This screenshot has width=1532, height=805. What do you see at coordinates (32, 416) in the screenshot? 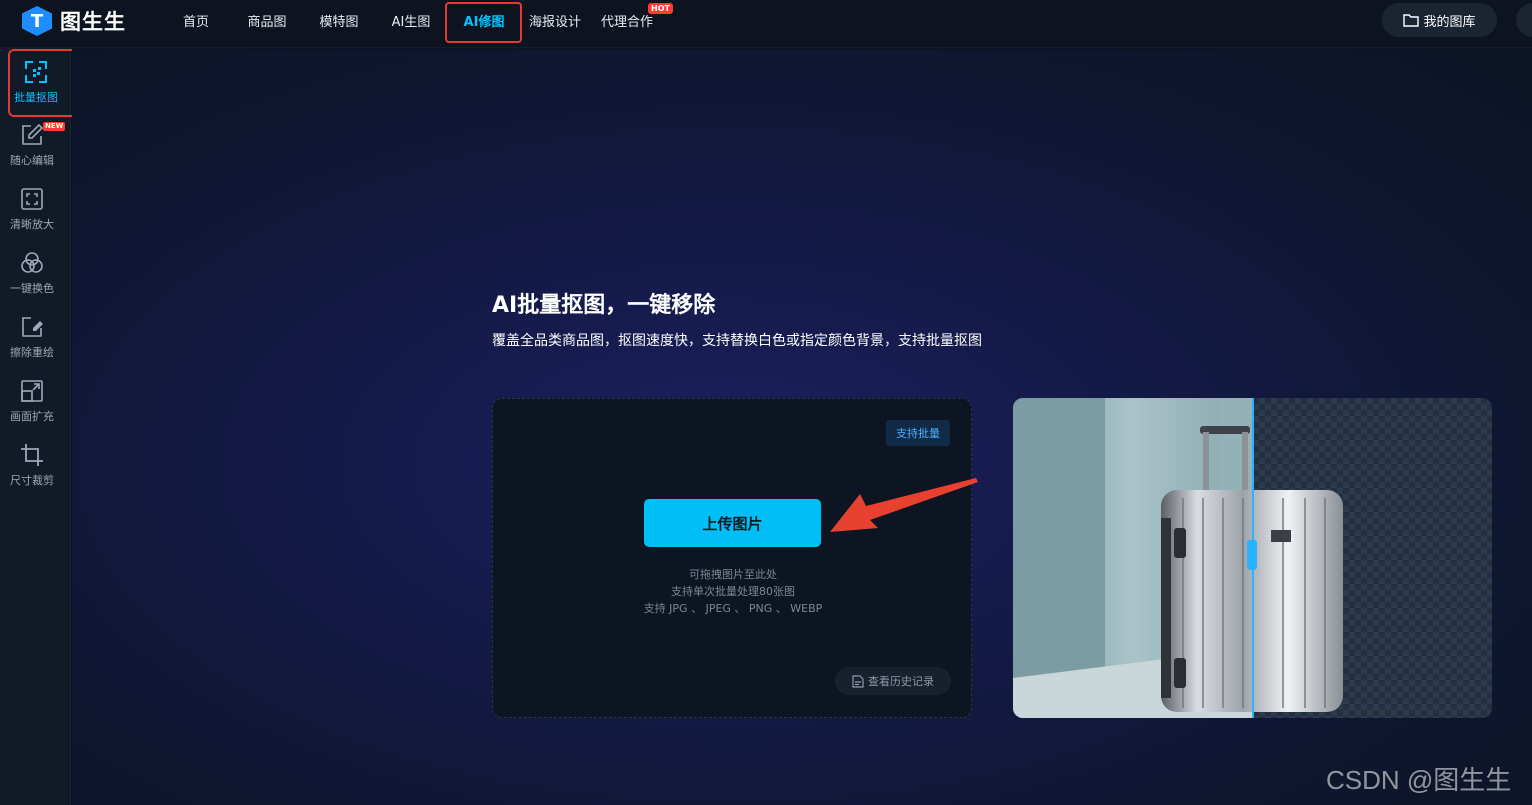
I see `sidebar-item-label: 画面扩充` at bounding box center [32, 416].